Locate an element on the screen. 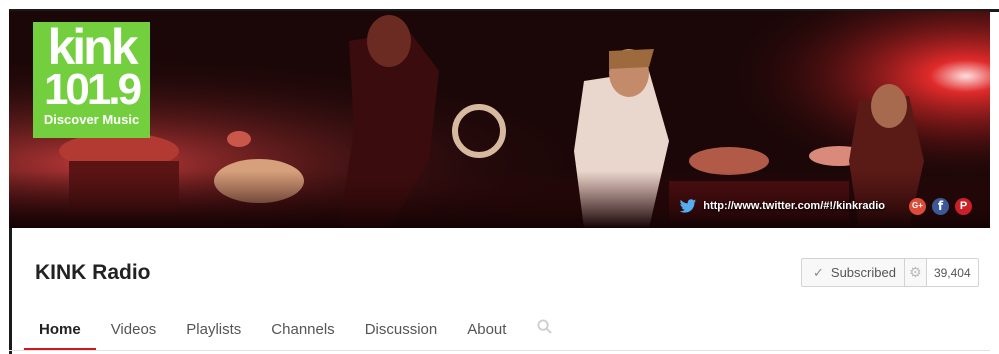  tab-videos: Videos is located at coordinates (134, 332).